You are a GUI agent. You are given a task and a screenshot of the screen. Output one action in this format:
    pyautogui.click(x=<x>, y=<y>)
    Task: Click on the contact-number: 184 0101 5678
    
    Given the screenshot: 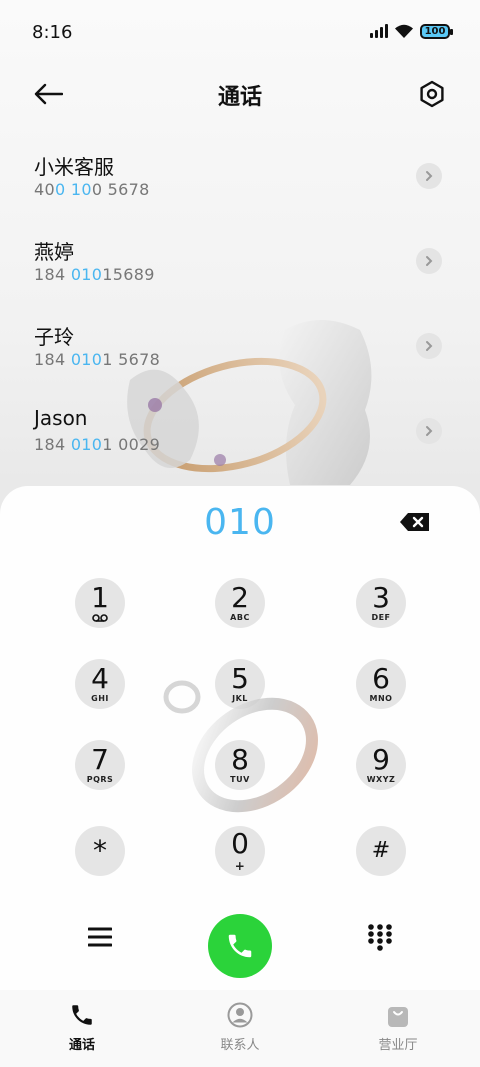 What is the action you would take?
    pyautogui.click(x=97, y=359)
    